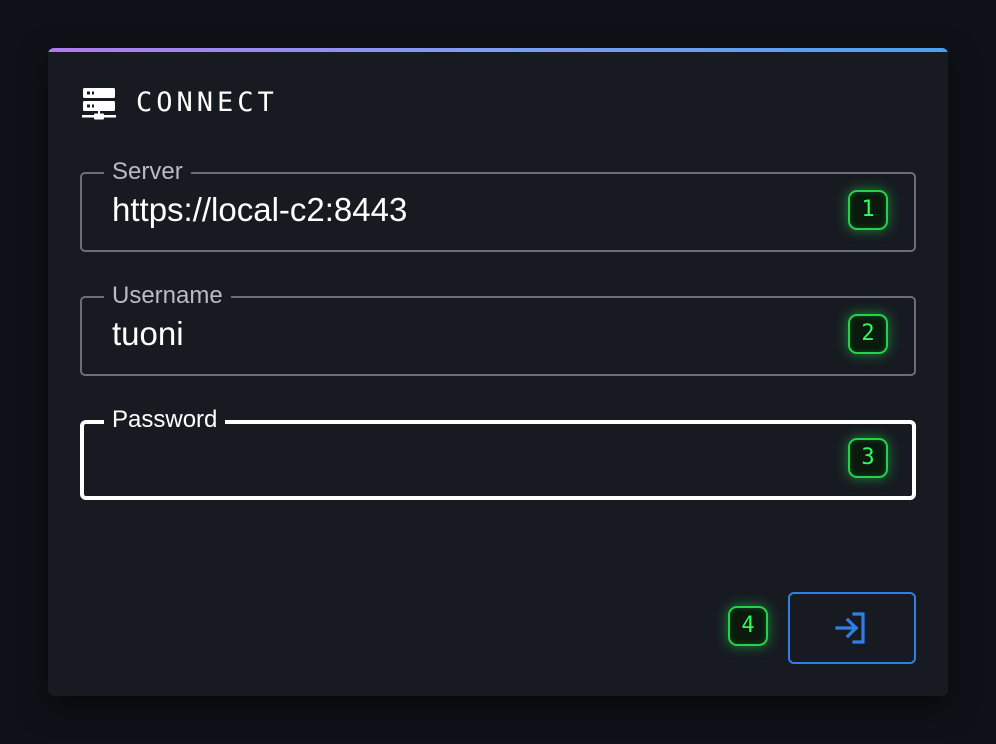 Image resolution: width=996 pixels, height=744 pixels. What do you see at coordinates (868, 334) in the screenshot?
I see `hint-badge-2: 2` at bounding box center [868, 334].